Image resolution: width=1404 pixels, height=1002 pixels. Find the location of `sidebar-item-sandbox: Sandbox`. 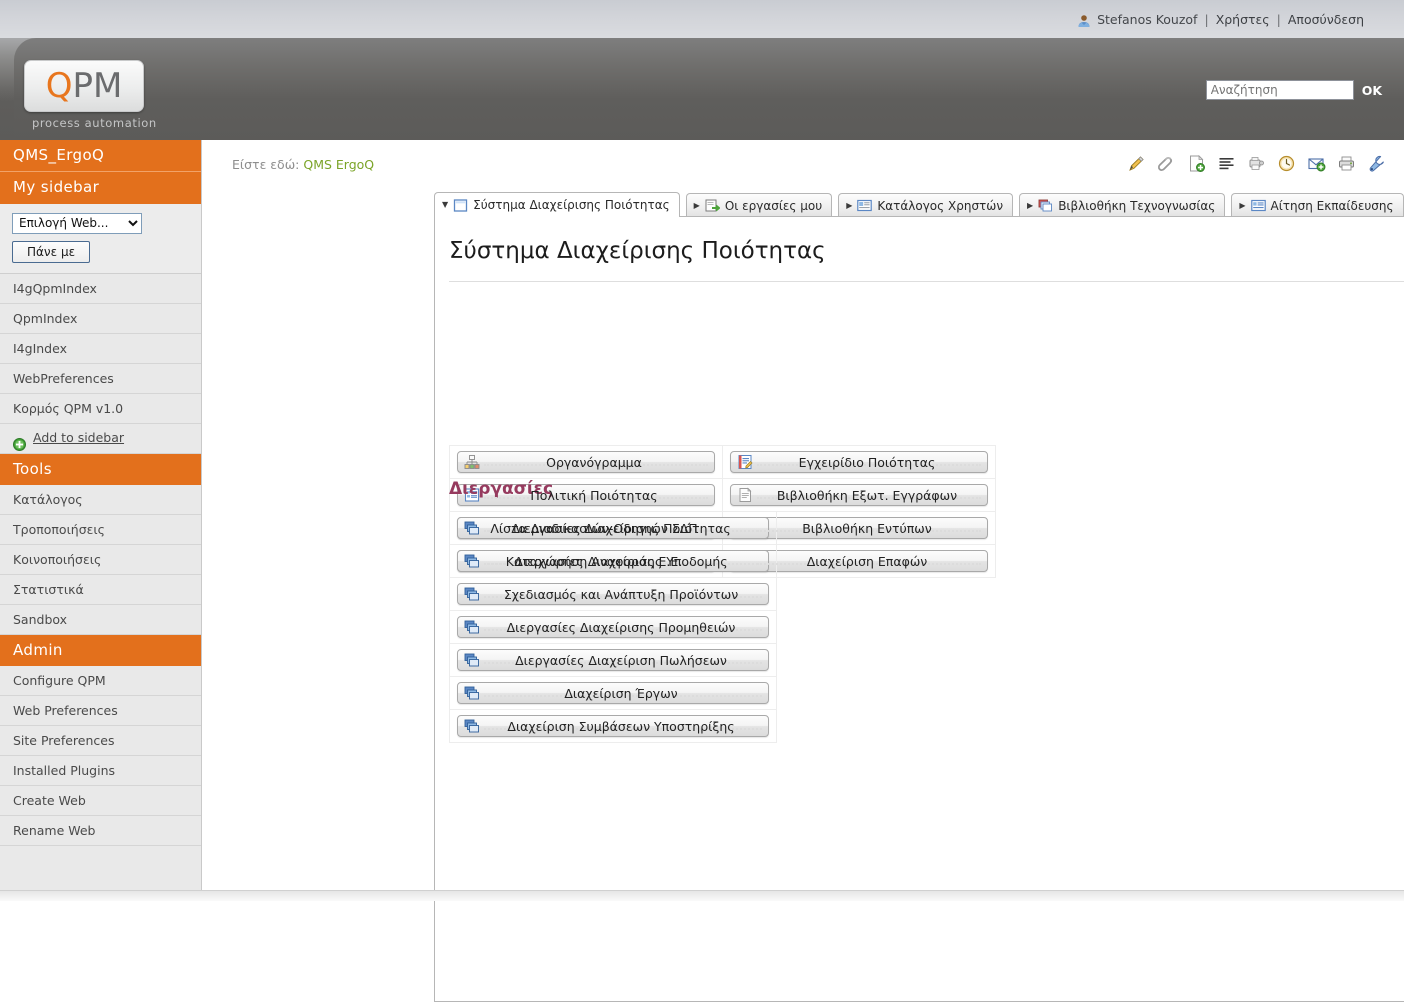

sidebar-item-sandbox: Sandbox is located at coordinates (100, 619).